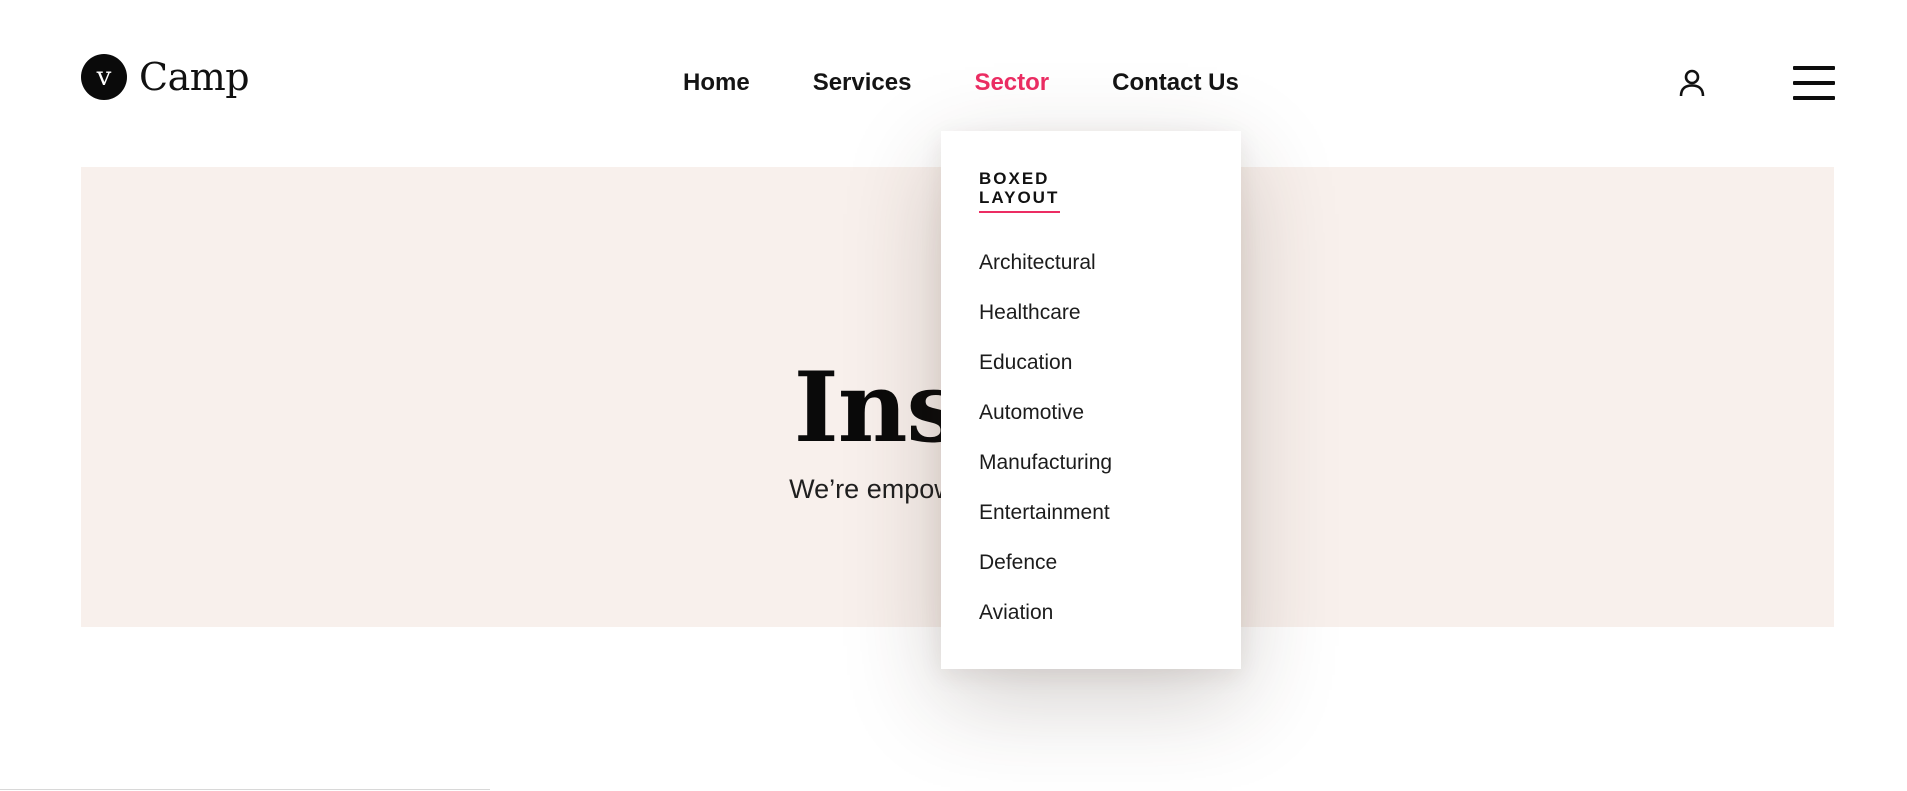 This screenshot has width=1907, height=791. Describe the element at coordinates (1045, 275) in the screenshot. I see `dropdown-item-architectural: Architectural` at that location.